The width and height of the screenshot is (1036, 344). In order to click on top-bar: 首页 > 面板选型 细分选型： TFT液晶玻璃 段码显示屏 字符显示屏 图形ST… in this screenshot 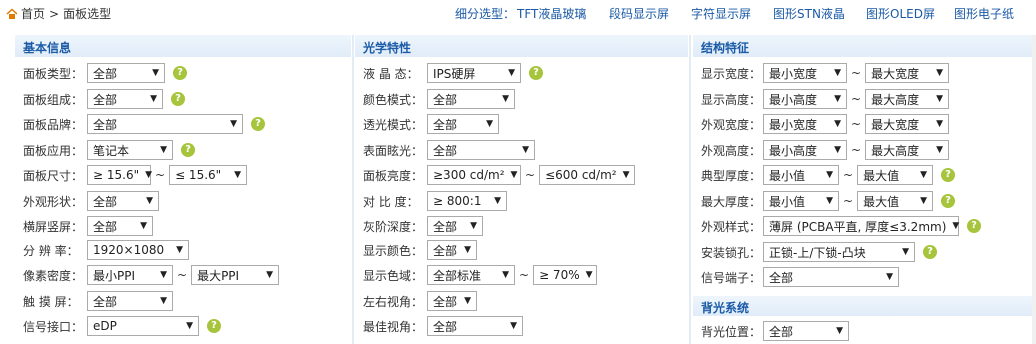, I will do `click(518, 14)`.